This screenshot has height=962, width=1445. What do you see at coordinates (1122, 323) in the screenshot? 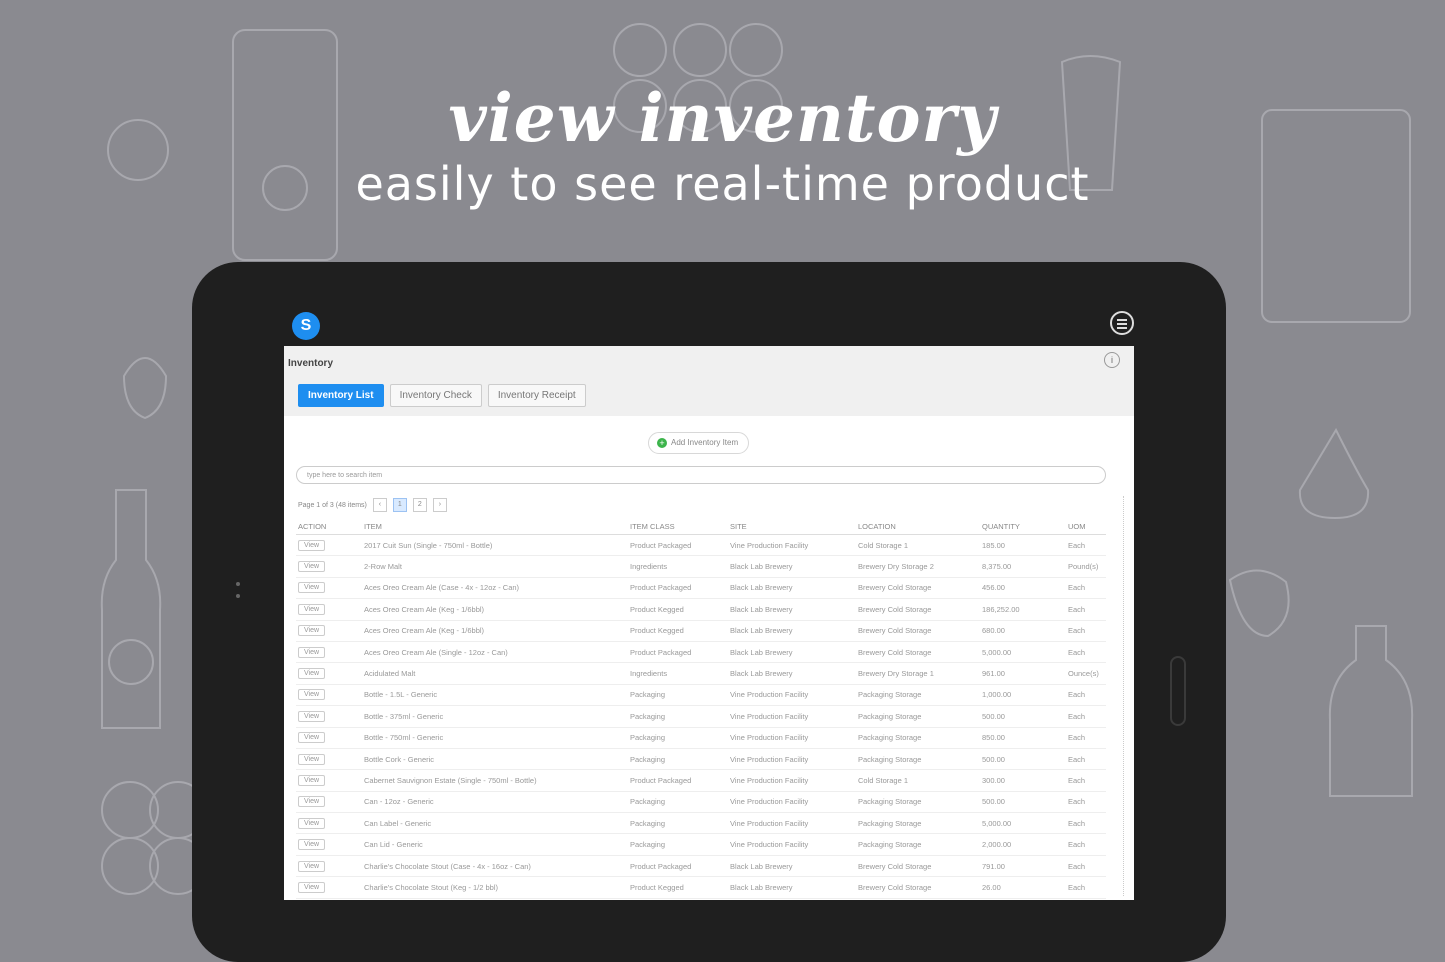
I see `hamburger-menu-icon` at bounding box center [1122, 323].